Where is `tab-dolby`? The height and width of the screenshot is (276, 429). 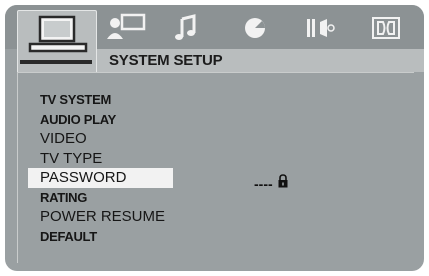 tab-dolby is located at coordinates (393, 28).